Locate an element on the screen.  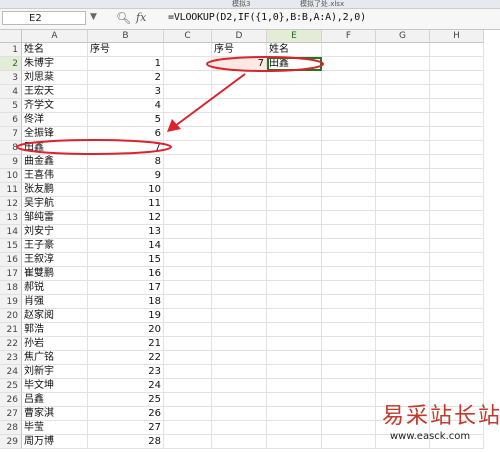
cell-a18: 郝锐 is located at coordinates (55, 288).